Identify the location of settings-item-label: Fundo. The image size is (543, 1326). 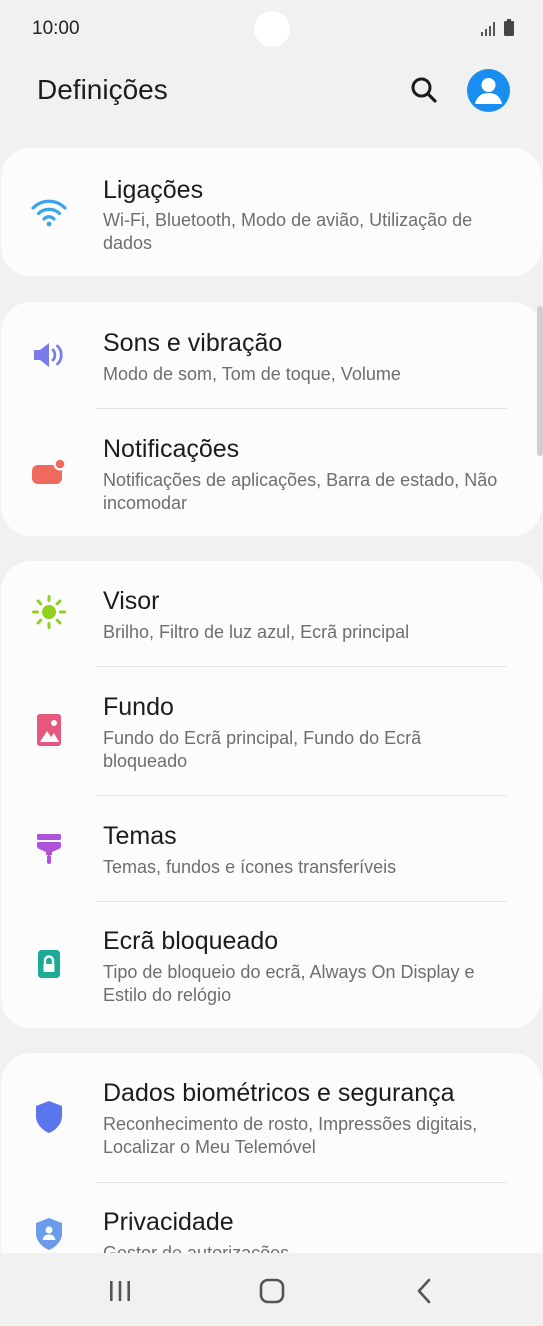
(138, 707).